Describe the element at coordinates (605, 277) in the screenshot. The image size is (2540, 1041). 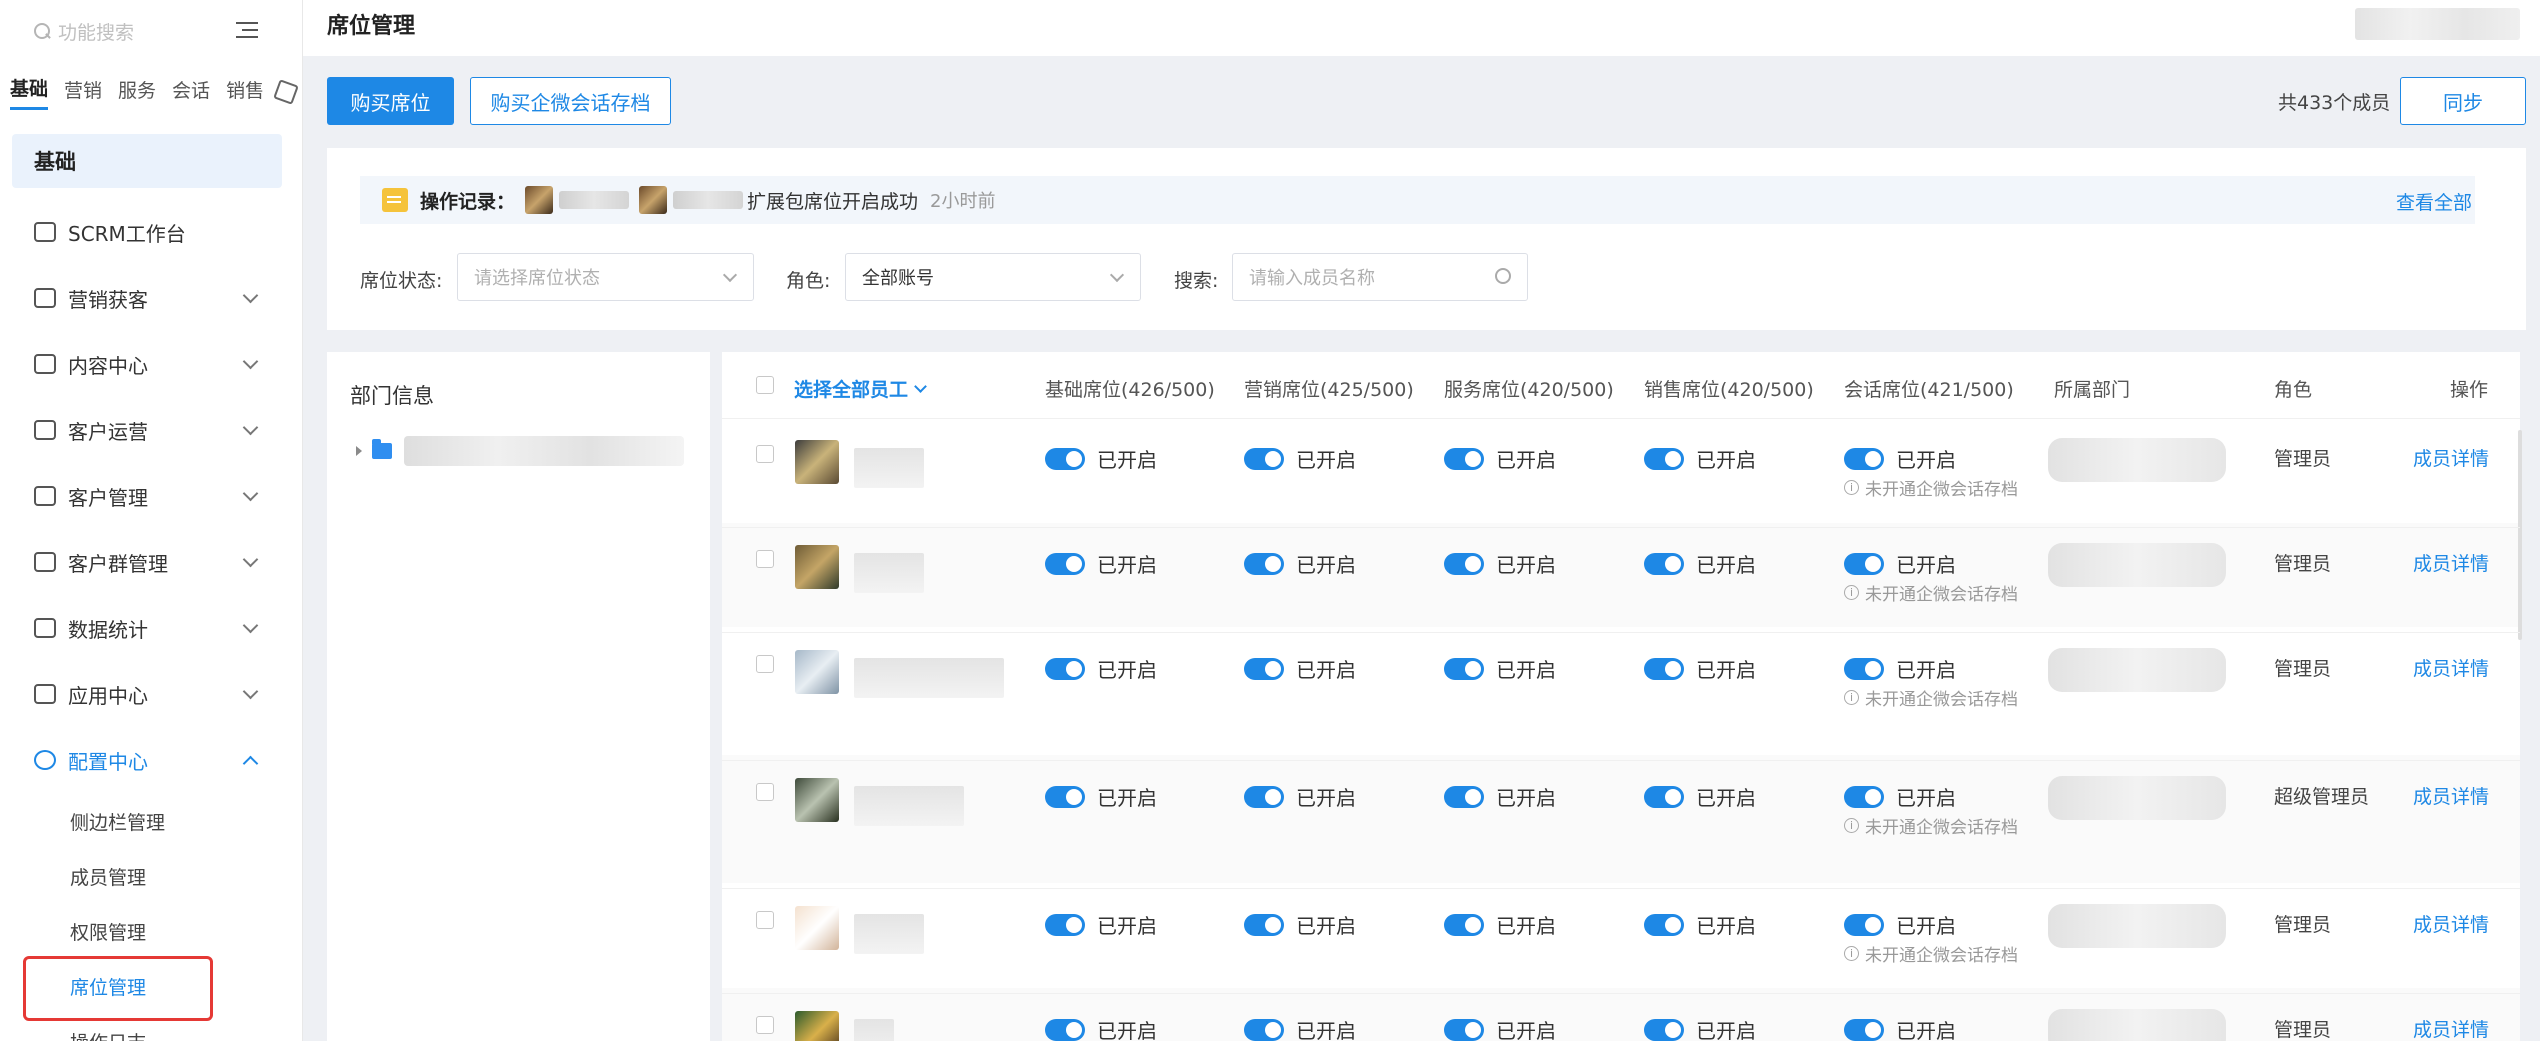
I see `seat-status-select: 请选择席位状态` at that location.